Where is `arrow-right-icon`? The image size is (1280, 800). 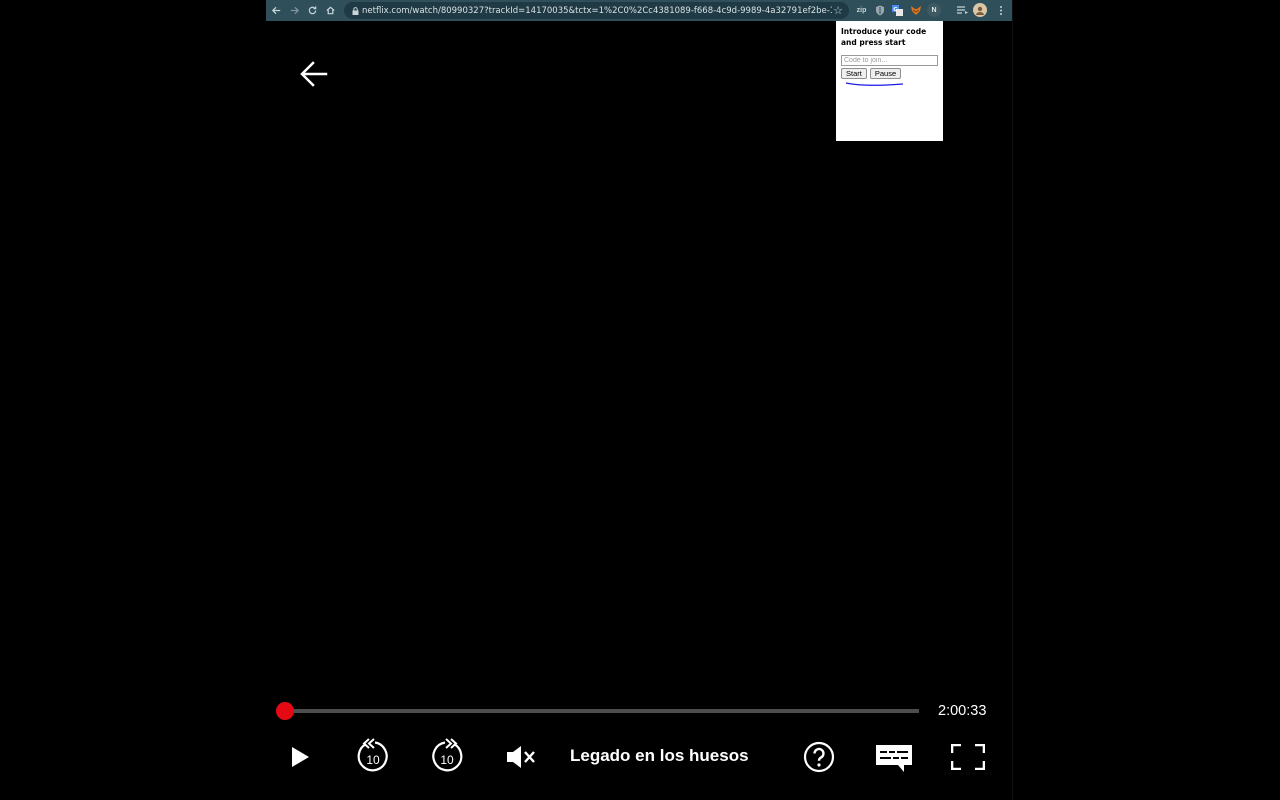 arrow-right-icon is located at coordinates (294, 10).